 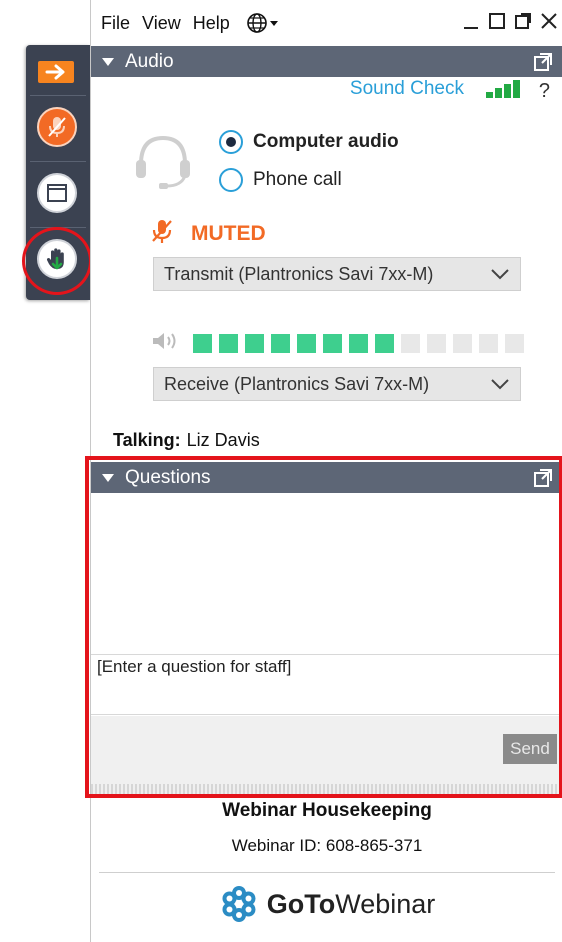 What do you see at coordinates (239, 904) in the screenshot?
I see `gotowebinar-flower-icon` at bounding box center [239, 904].